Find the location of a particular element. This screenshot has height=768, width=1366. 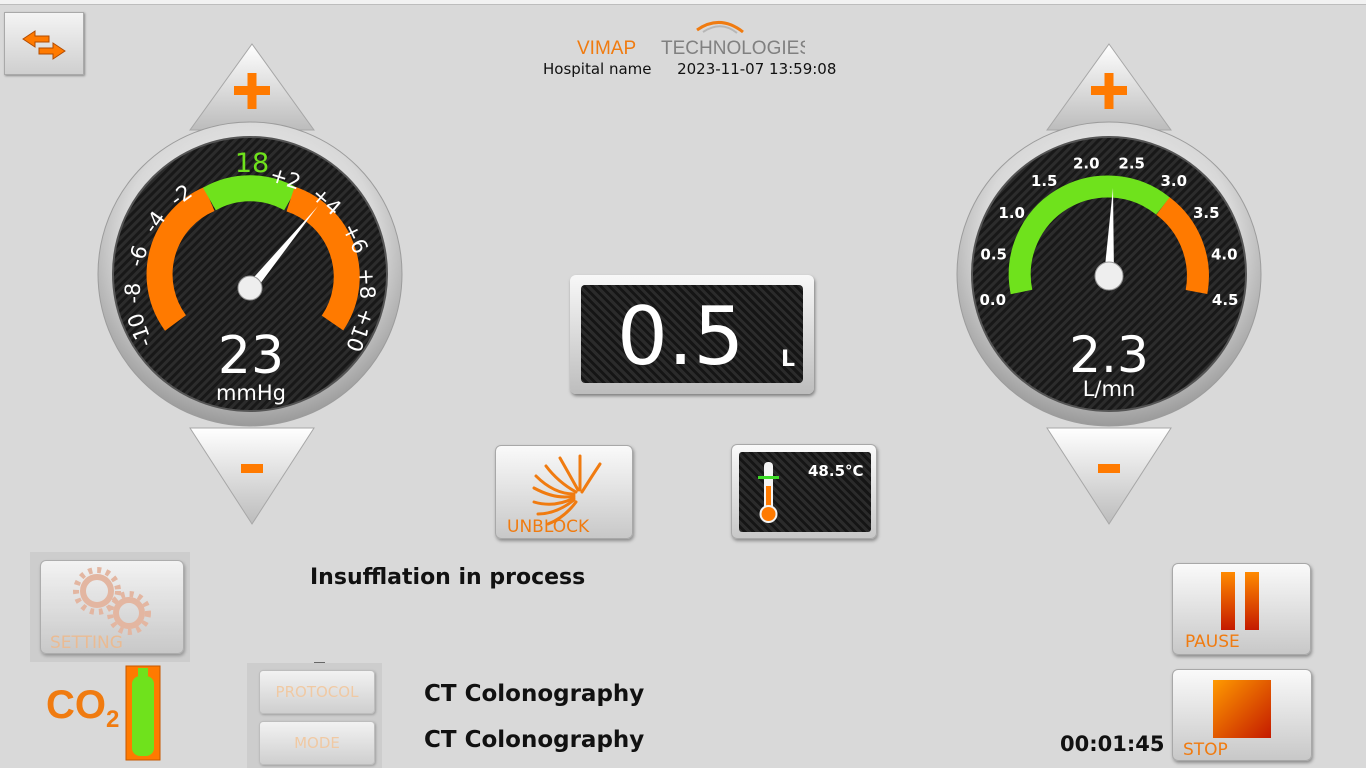

pressure-down-button is located at coordinates (252, 476).